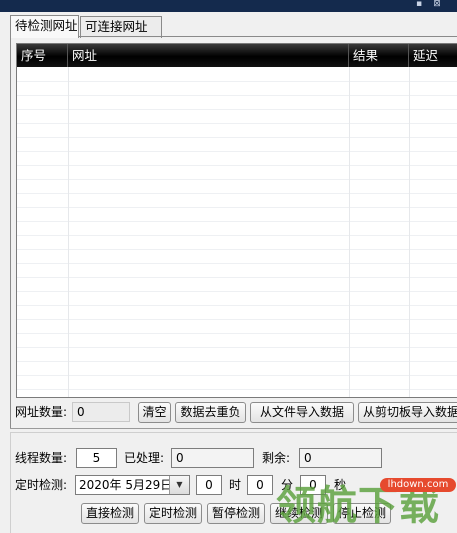  Describe the element at coordinates (228, 6) in the screenshot. I see `title-bar: ▪ ⊠` at that location.